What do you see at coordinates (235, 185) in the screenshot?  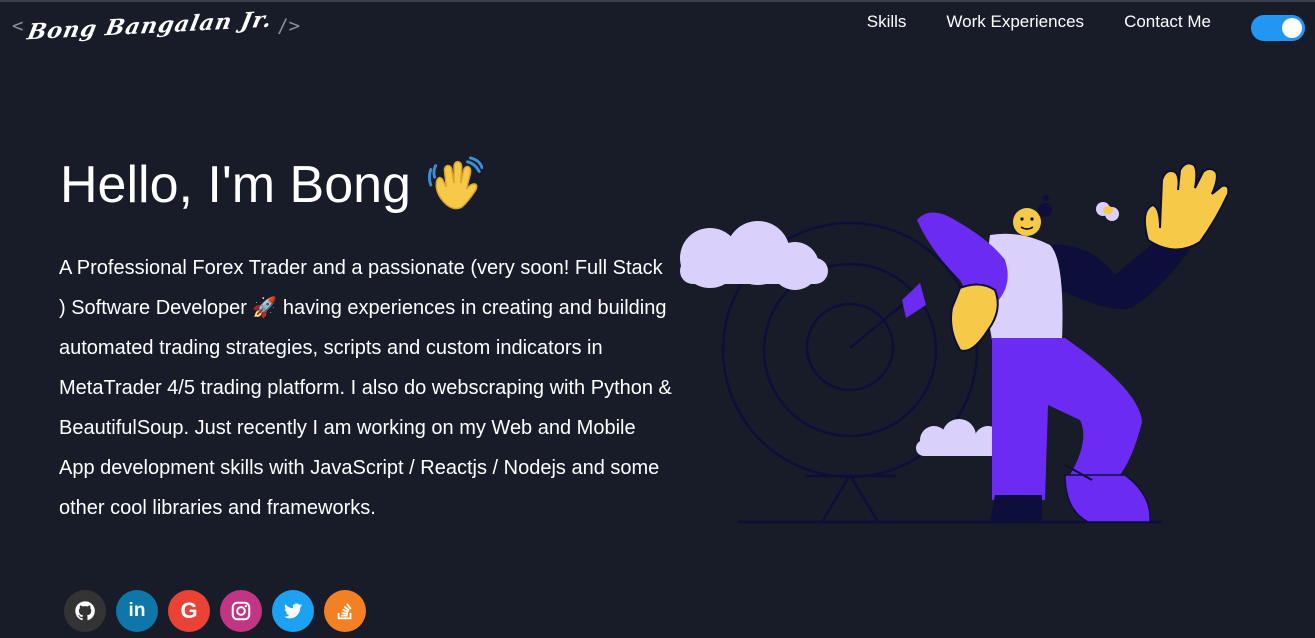 I see `greeting-text: Hello, I'm Bong` at bounding box center [235, 185].